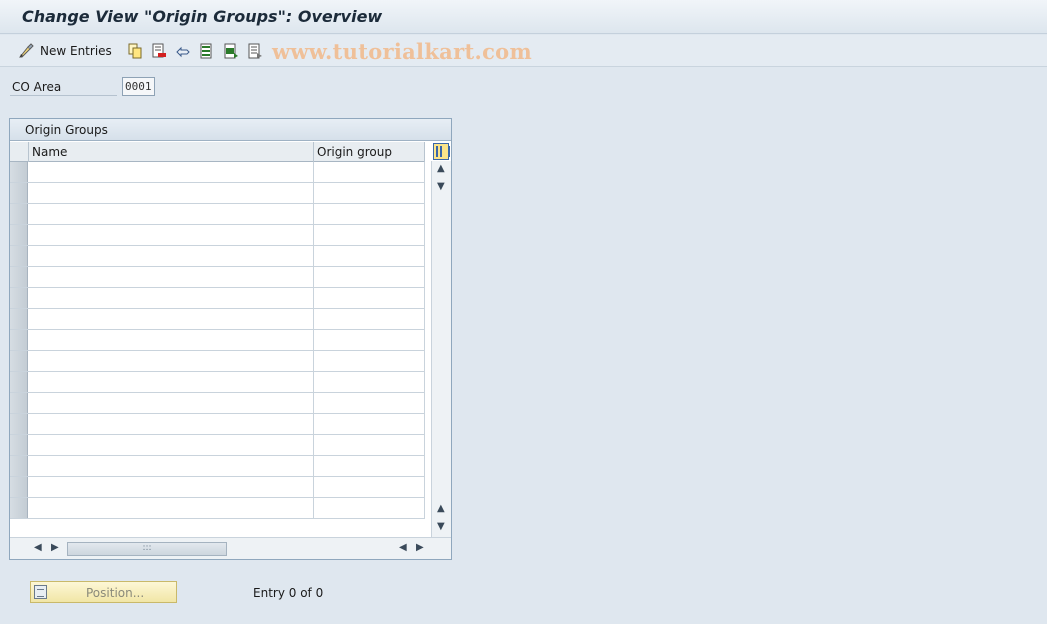  I want to click on copy-button, so click(135, 51).